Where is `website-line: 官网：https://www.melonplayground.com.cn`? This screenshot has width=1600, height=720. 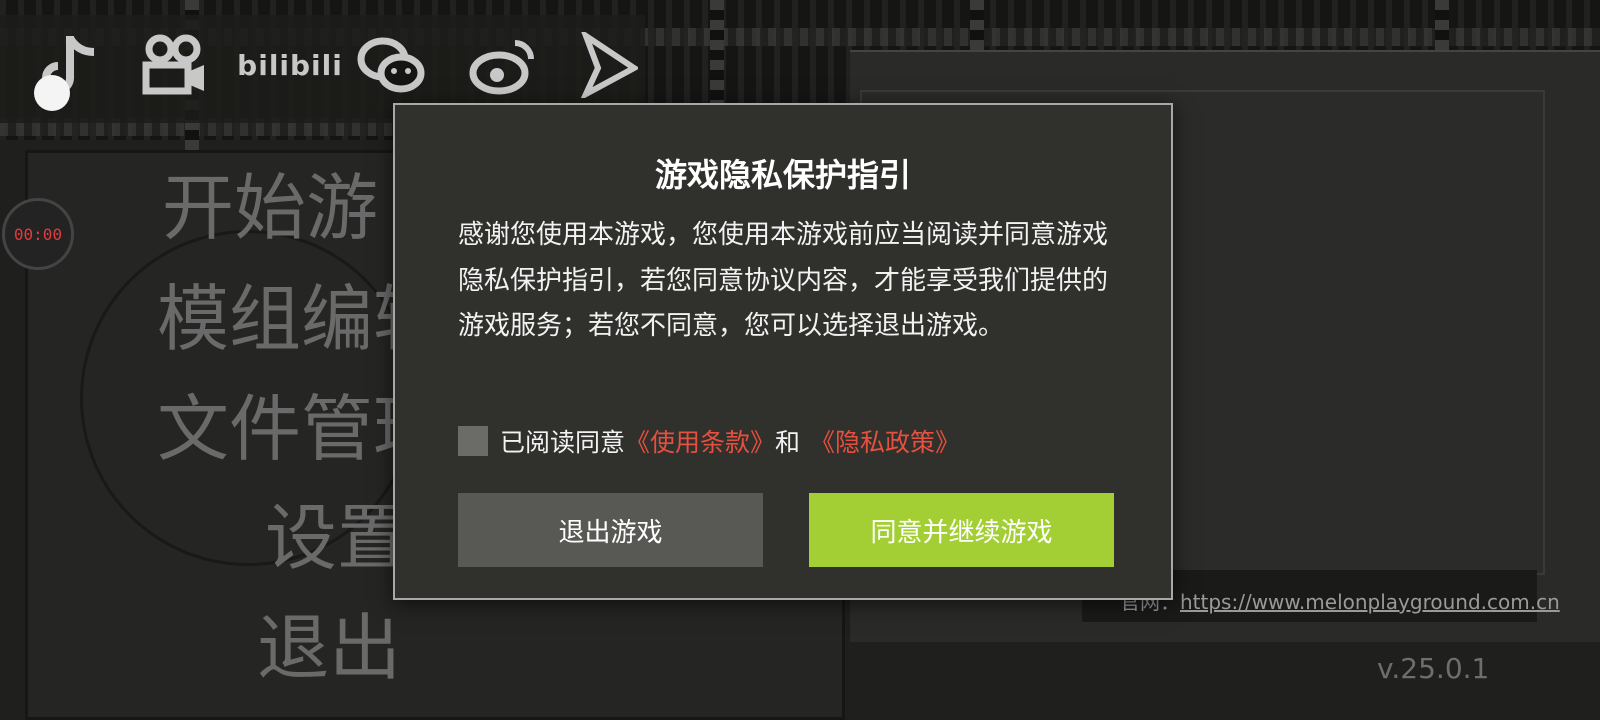
website-line: 官网：https://www.melonplayground.com.cn is located at coordinates (1340, 600).